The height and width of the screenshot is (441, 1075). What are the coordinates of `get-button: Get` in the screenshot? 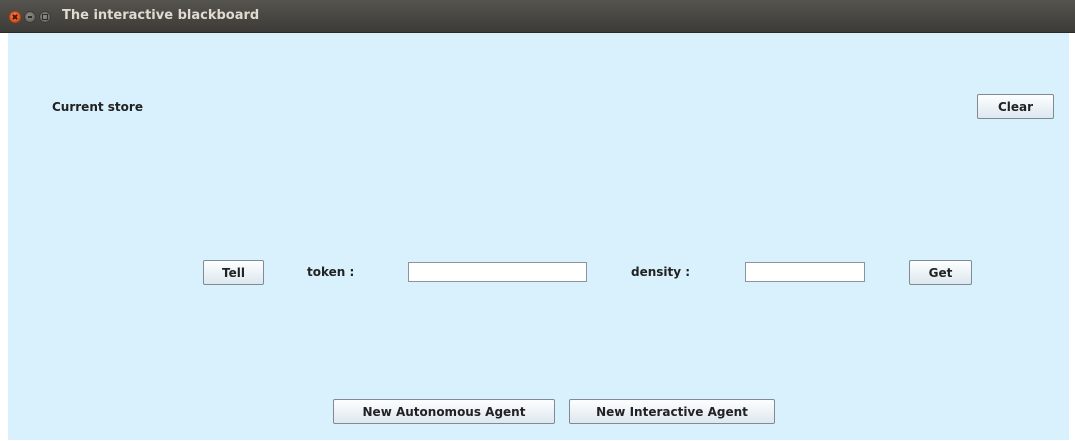 It's located at (940, 272).